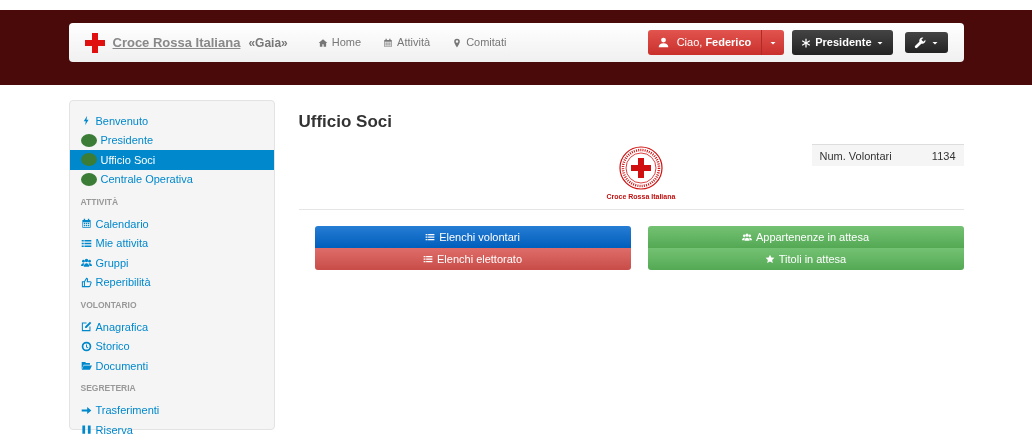  What do you see at coordinates (171, 327) in the screenshot?
I see `sidebar-item: Anagrafica` at bounding box center [171, 327].